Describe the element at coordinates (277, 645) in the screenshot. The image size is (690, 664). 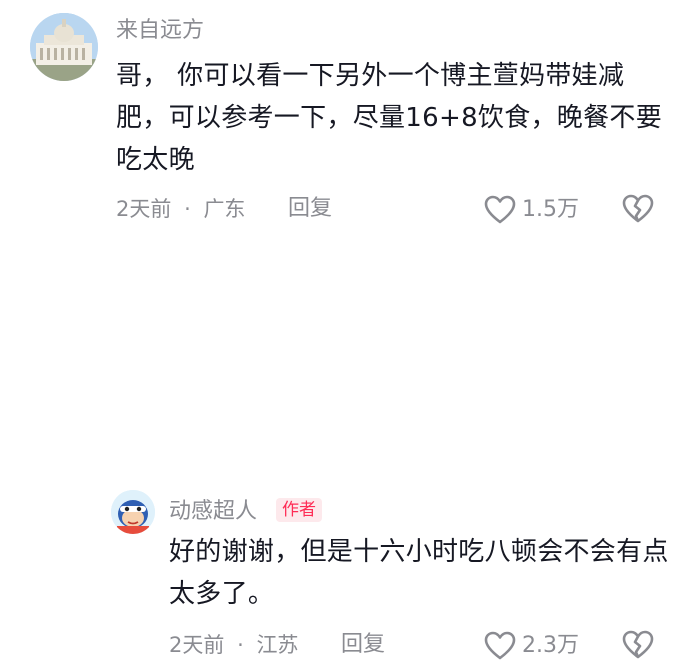
I see `comment-location: 江苏` at that location.